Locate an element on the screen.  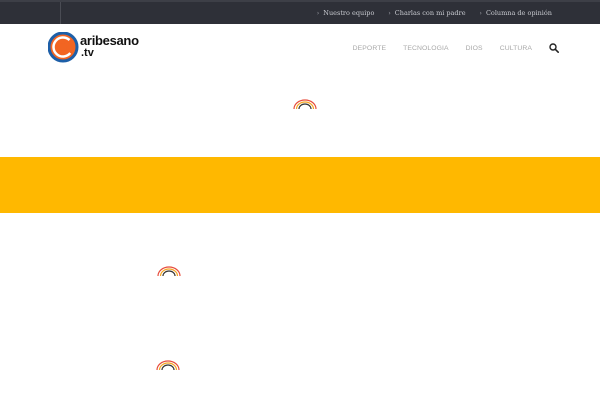
logo-wordmark: aribesano is located at coordinates (109, 40).